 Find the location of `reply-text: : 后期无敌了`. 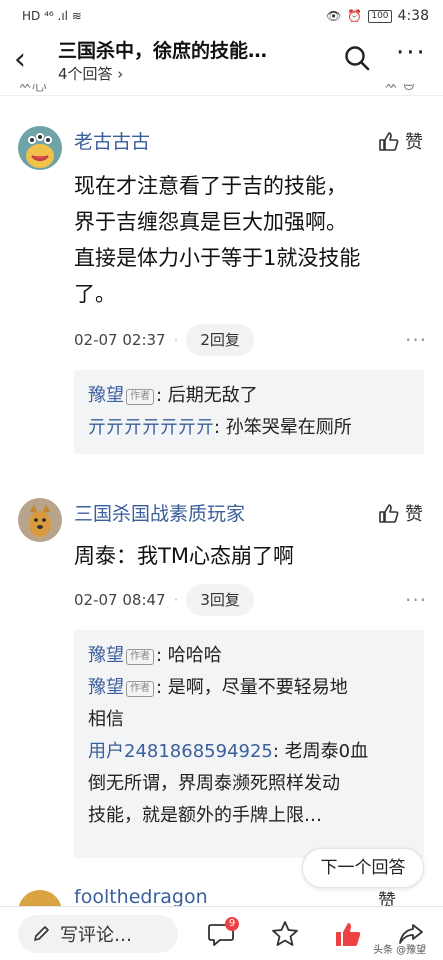

reply-text: : 后期无敌了 is located at coordinates (207, 395).